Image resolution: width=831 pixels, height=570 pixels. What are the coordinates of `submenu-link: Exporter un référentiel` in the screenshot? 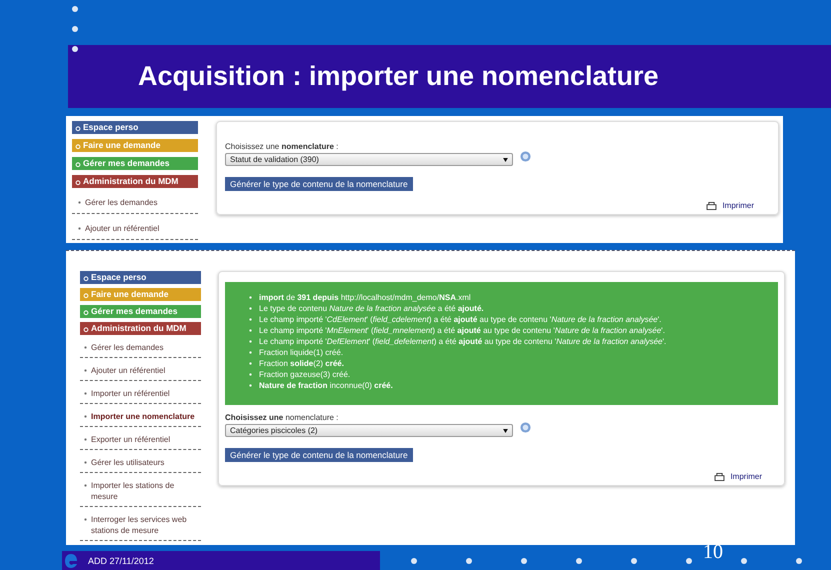 It's located at (140, 440).